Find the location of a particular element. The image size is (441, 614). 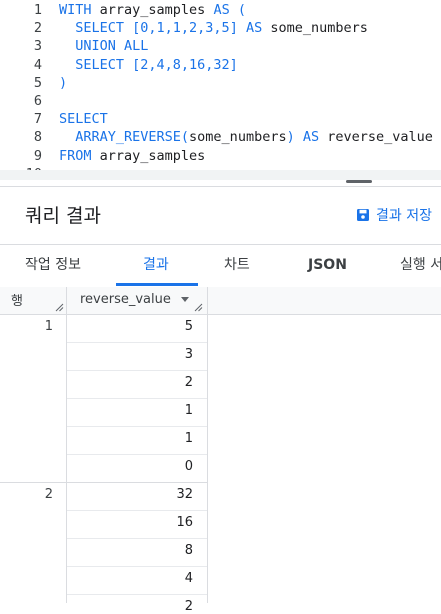

code-line: 6 is located at coordinates (220, 101).